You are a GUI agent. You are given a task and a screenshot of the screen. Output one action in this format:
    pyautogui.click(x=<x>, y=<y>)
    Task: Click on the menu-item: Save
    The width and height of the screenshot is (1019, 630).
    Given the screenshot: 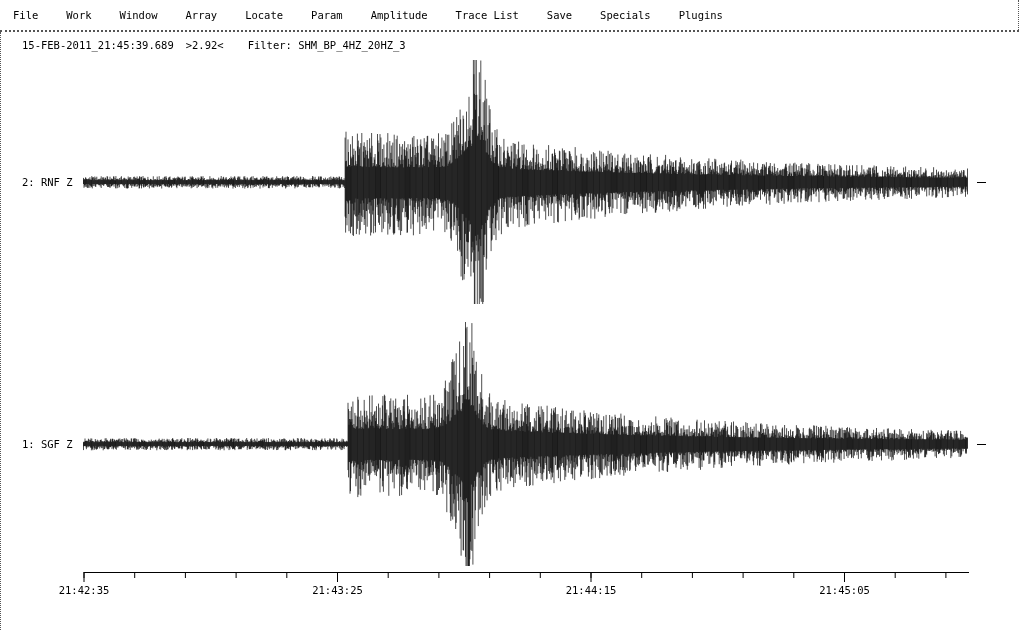 What is the action you would take?
    pyautogui.click(x=559, y=15)
    